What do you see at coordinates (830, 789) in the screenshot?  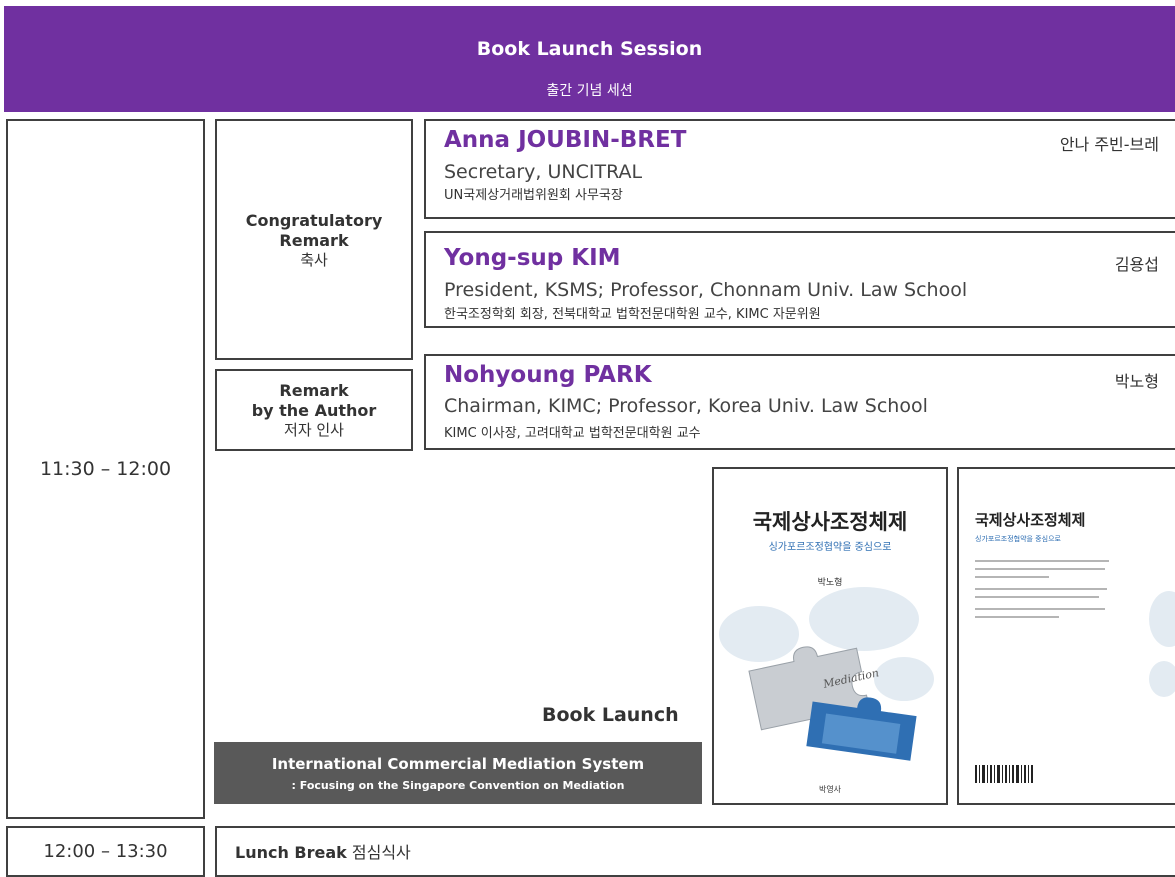 I see `front-cover-publisher: 박영사` at bounding box center [830, 789].